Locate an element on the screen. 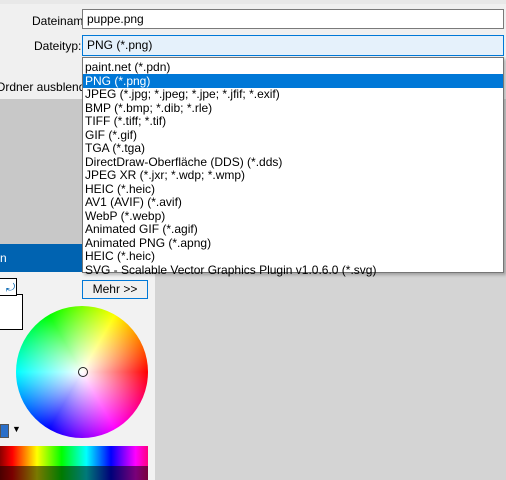 The image size is (506, 480). hide-folders-button: Ordner ausblende is located at coordinates (46, 87).